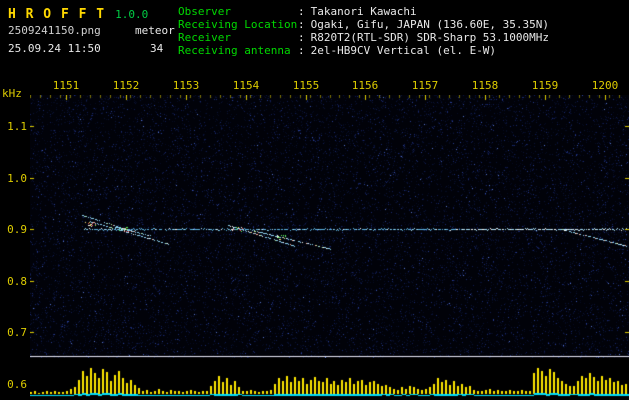 This screenshot has width=629, height=400. Describe the element at coordinates (545, 85) in the screenshot. I see `x-tick-label: 1159` at that location.